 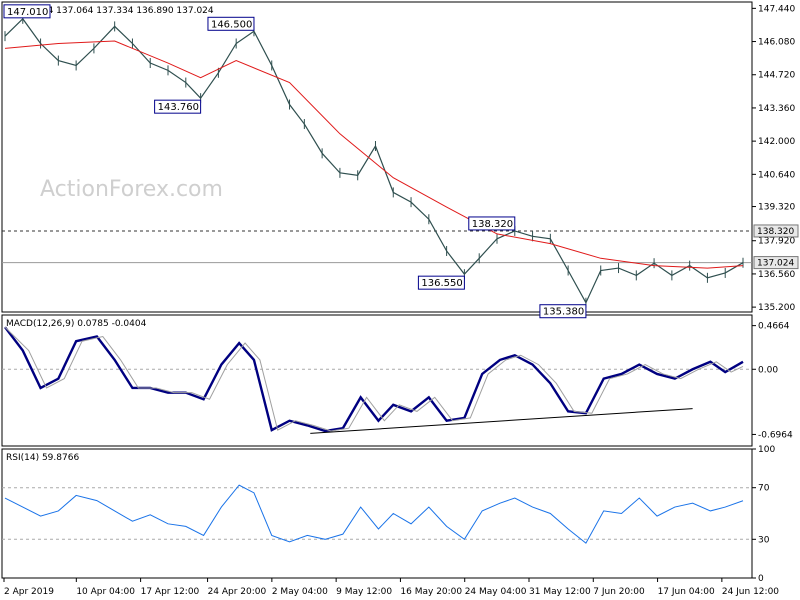 I want to click on xtick-label: 24 May 04:00, so click(x=496, y=592).